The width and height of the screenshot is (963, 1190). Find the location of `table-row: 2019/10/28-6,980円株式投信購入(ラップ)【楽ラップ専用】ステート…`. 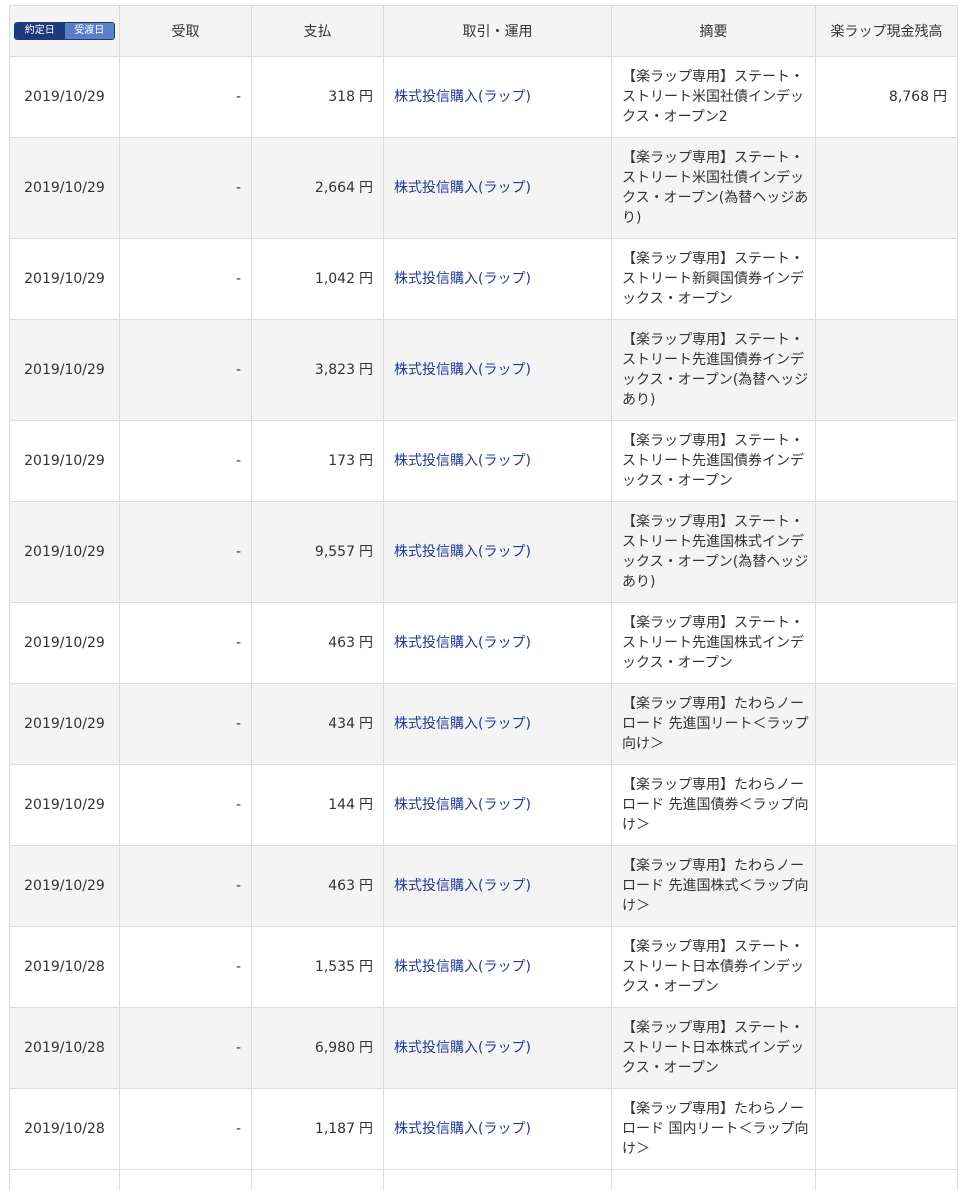

table-row: 2019/10/28-6,980円株式投信購入(ラップ)【楽ラップ専用】ステート… is located at coordinates (484, 1048).